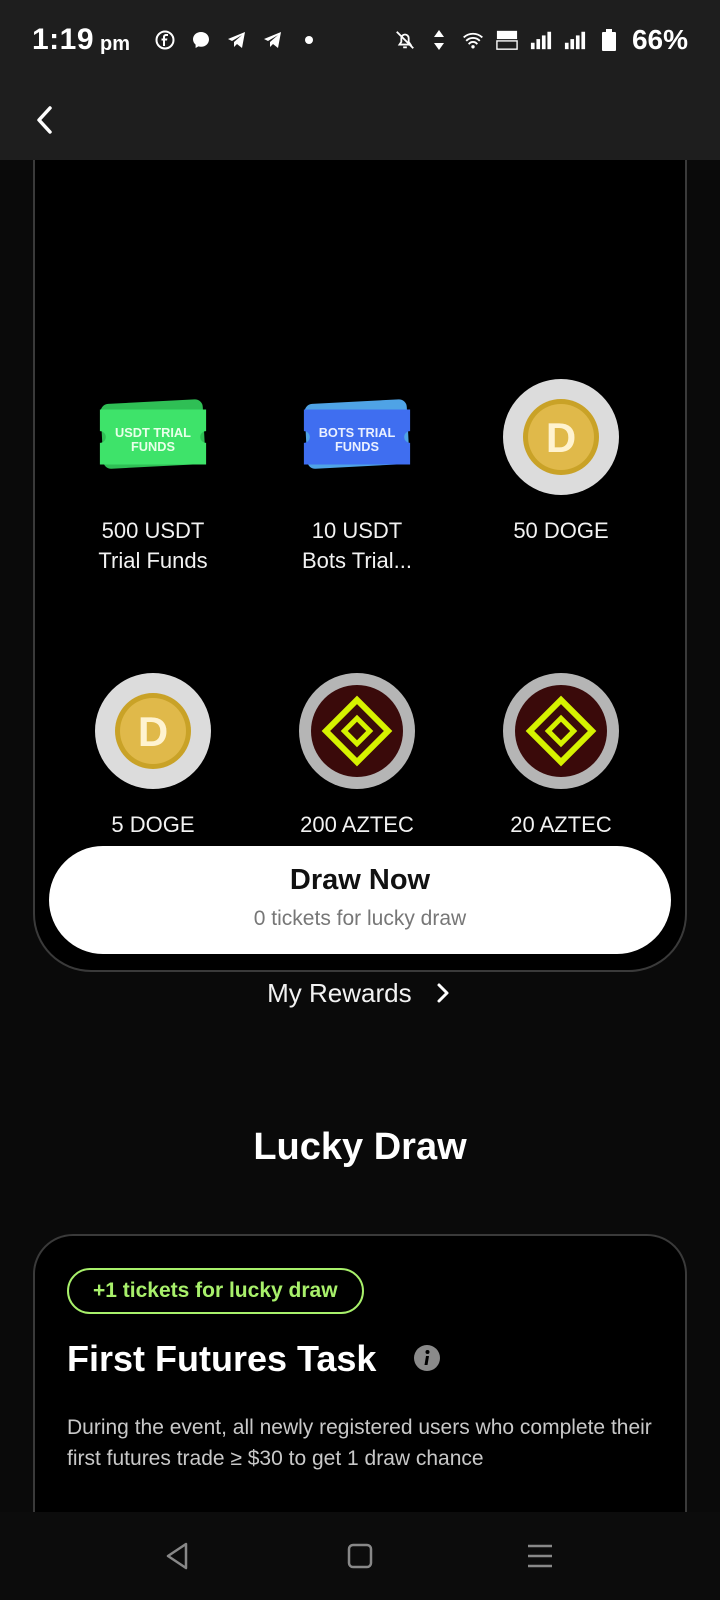  What do you see at coordinates (507, 40) in the screenshot?
I see `volte-icon` at bounding box center [507, 40].